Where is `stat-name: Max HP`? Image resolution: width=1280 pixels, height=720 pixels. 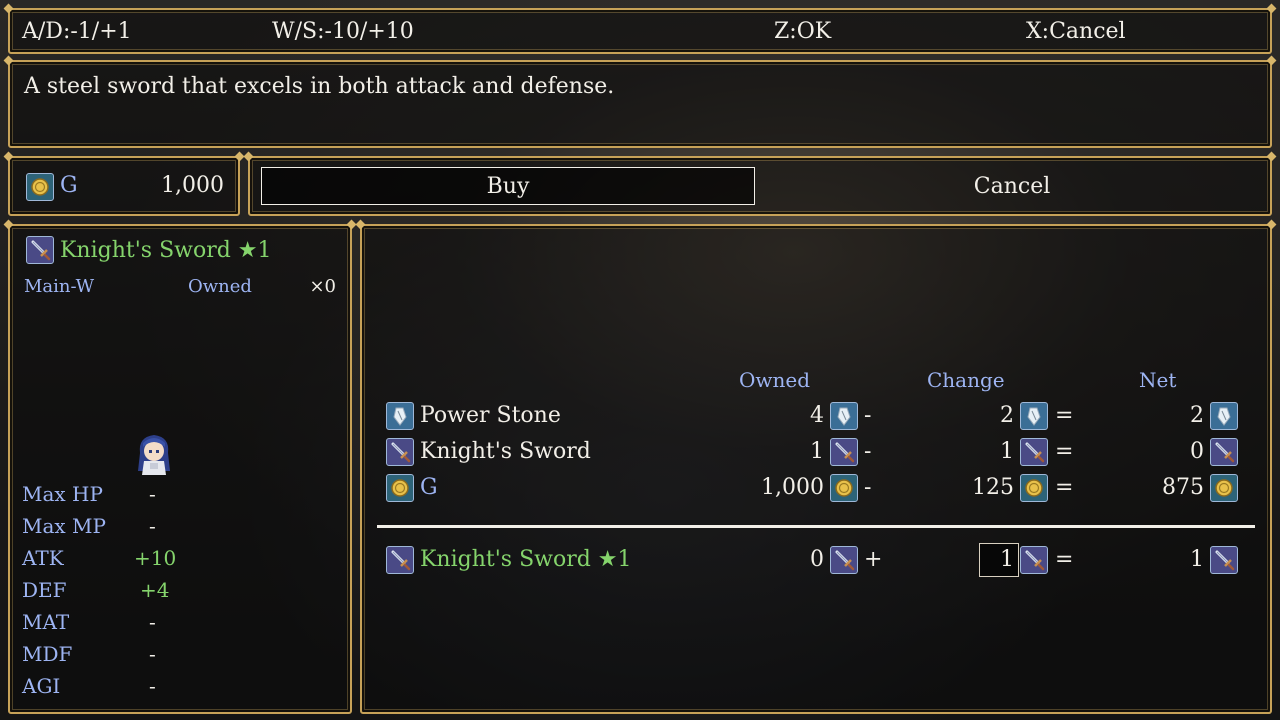 stat-name: Max HP is located at coordinates (62, 494).